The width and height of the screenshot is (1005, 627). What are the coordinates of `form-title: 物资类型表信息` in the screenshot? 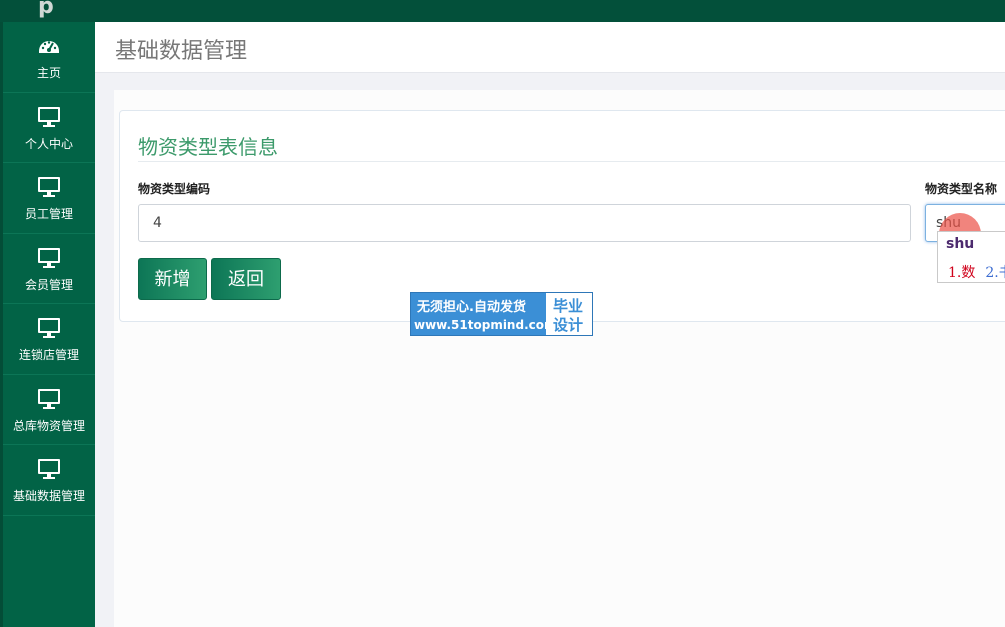 It's located at (208, 147).